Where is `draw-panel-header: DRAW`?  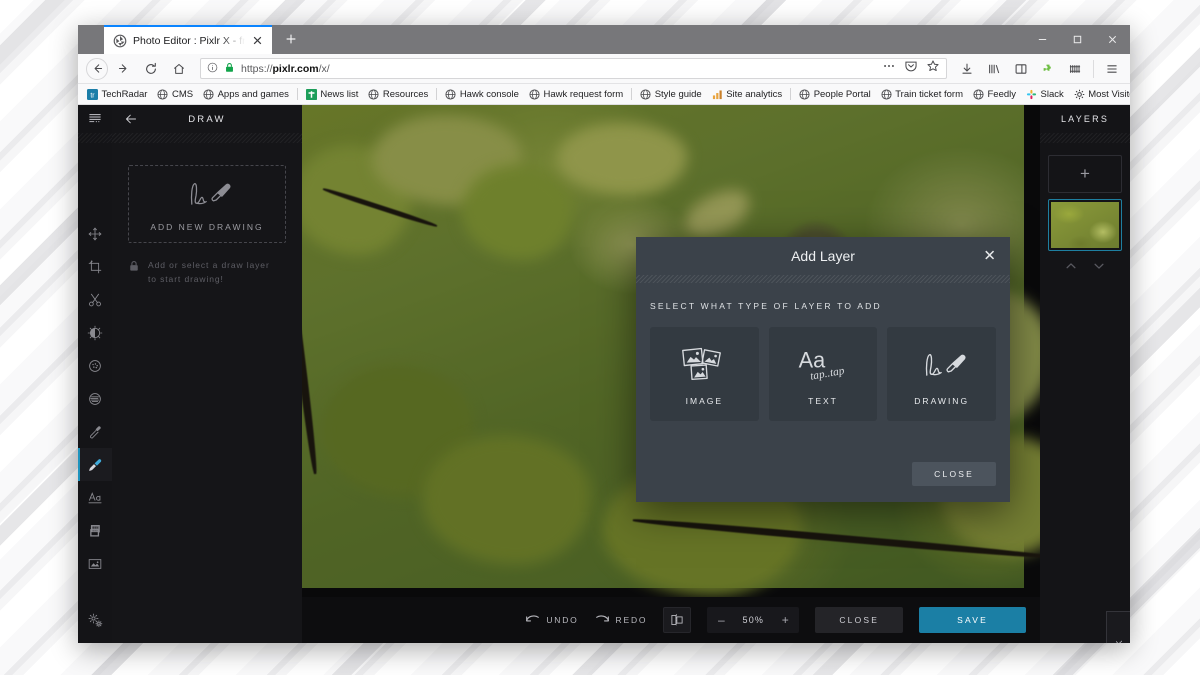 draw-panel-header: DRAW is located at coordinates (207, 119).